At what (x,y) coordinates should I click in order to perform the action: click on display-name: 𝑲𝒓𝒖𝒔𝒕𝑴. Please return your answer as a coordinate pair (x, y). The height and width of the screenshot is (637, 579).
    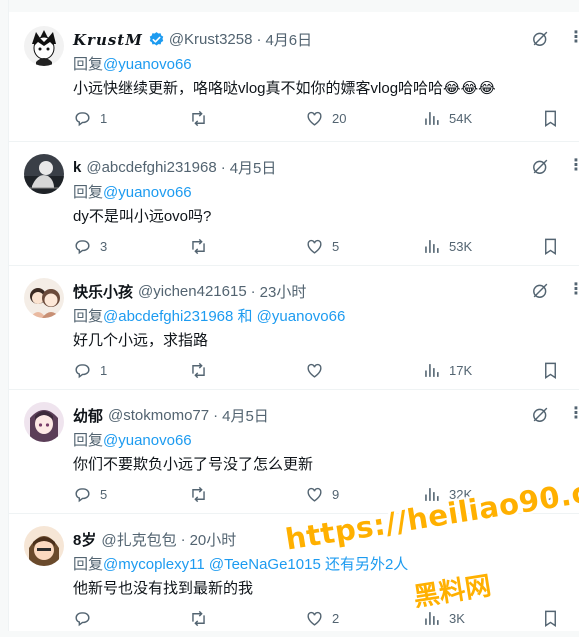
    Looking at the image, I should click on (108, 40).